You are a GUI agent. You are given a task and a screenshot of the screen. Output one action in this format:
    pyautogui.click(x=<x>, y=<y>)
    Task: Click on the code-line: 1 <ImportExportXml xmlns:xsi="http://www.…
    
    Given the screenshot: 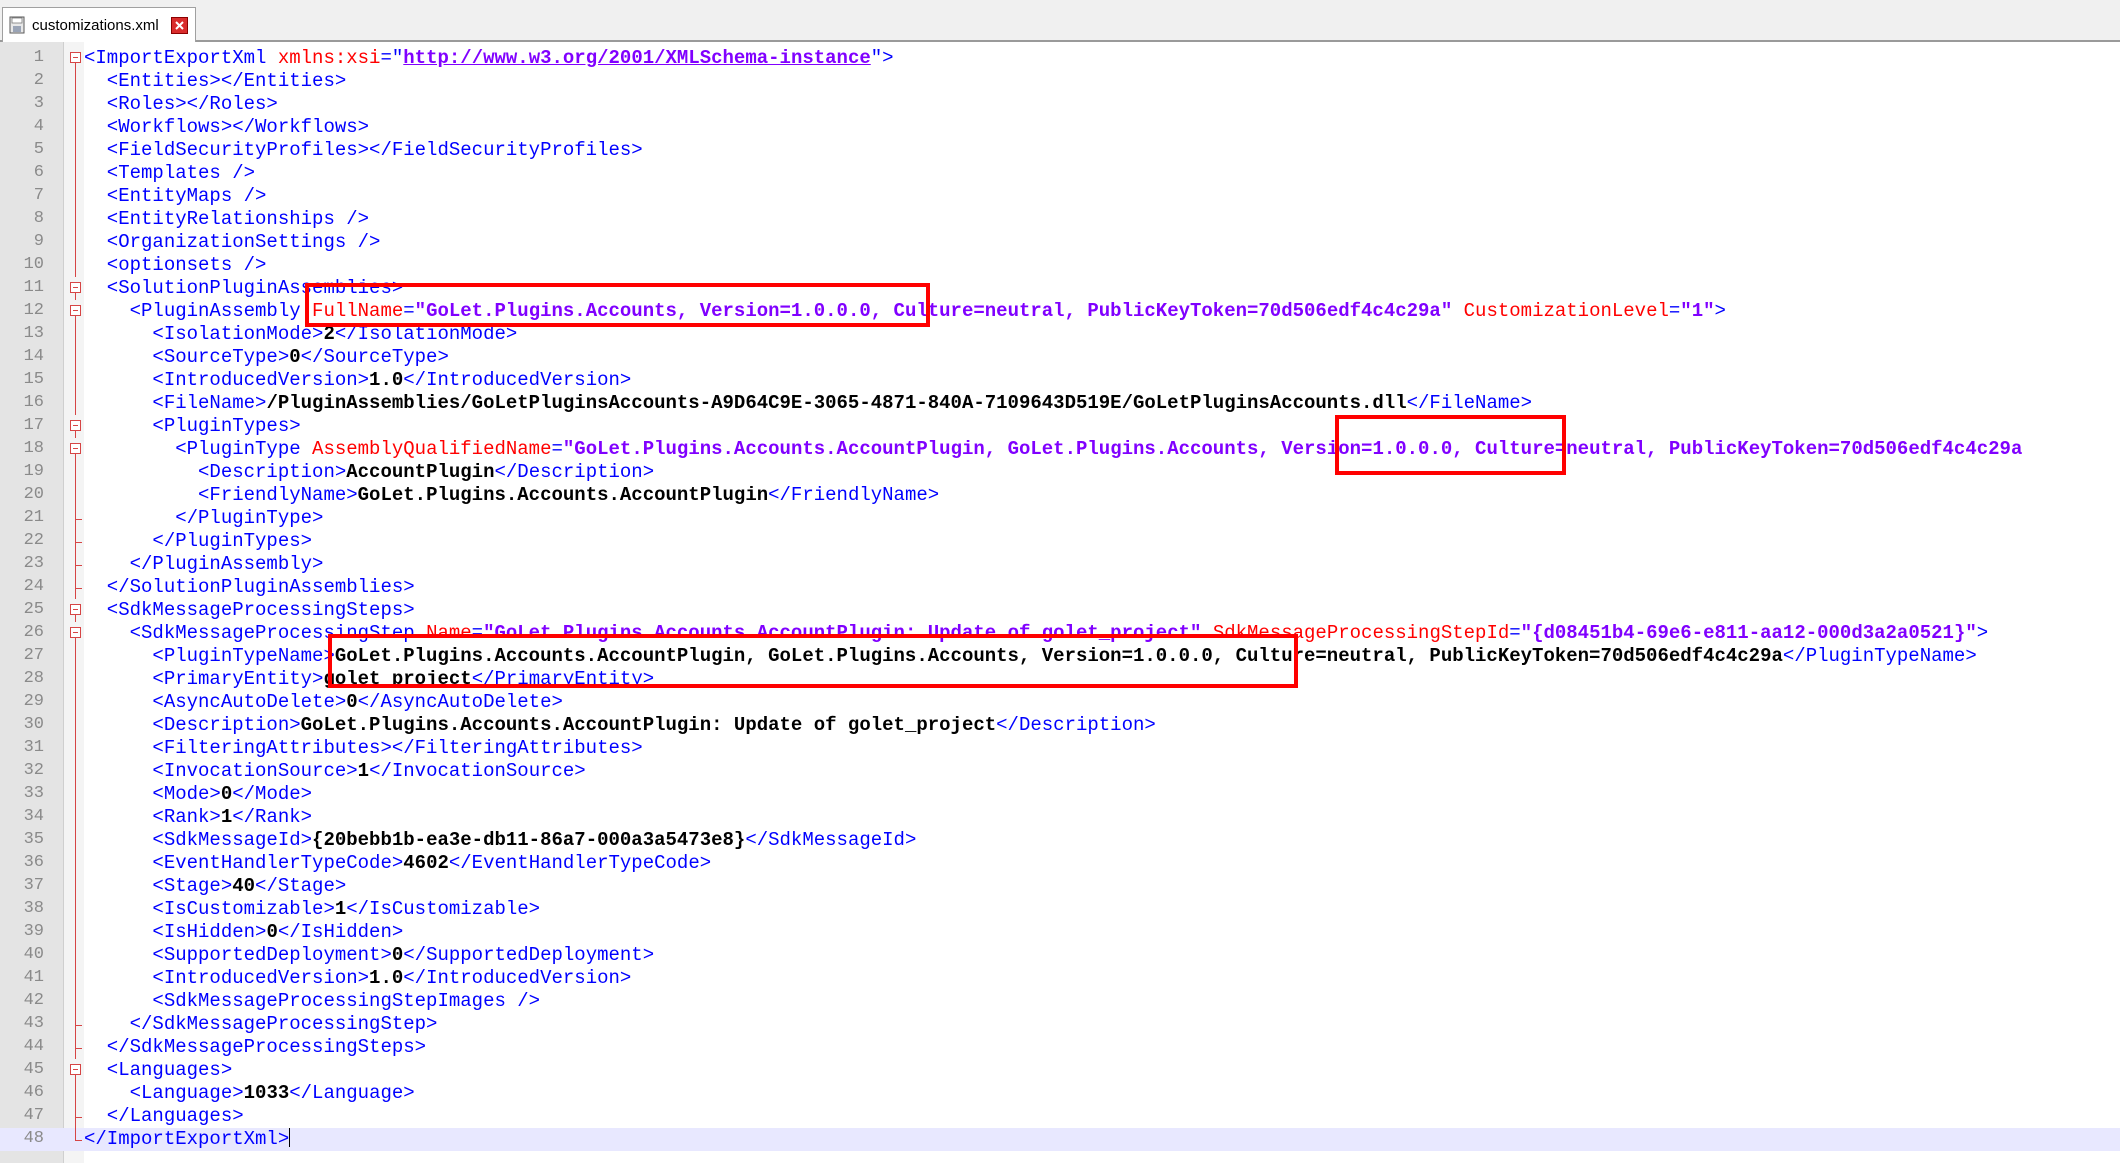 What is the action you would take?
    pyautogui.click(x=1060, y=58)
    